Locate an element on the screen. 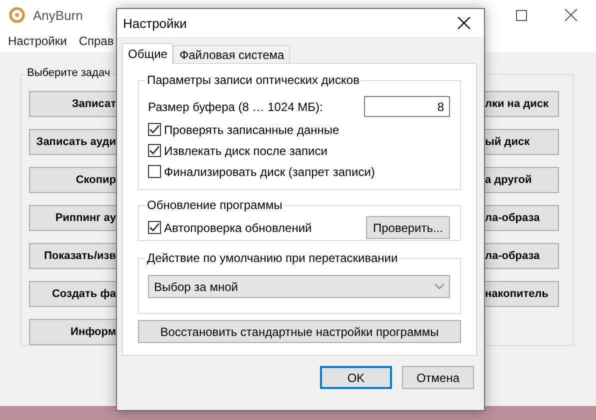  group-title: Действие по умолчанию при перетаскивании is located at coordinates (272, 258).